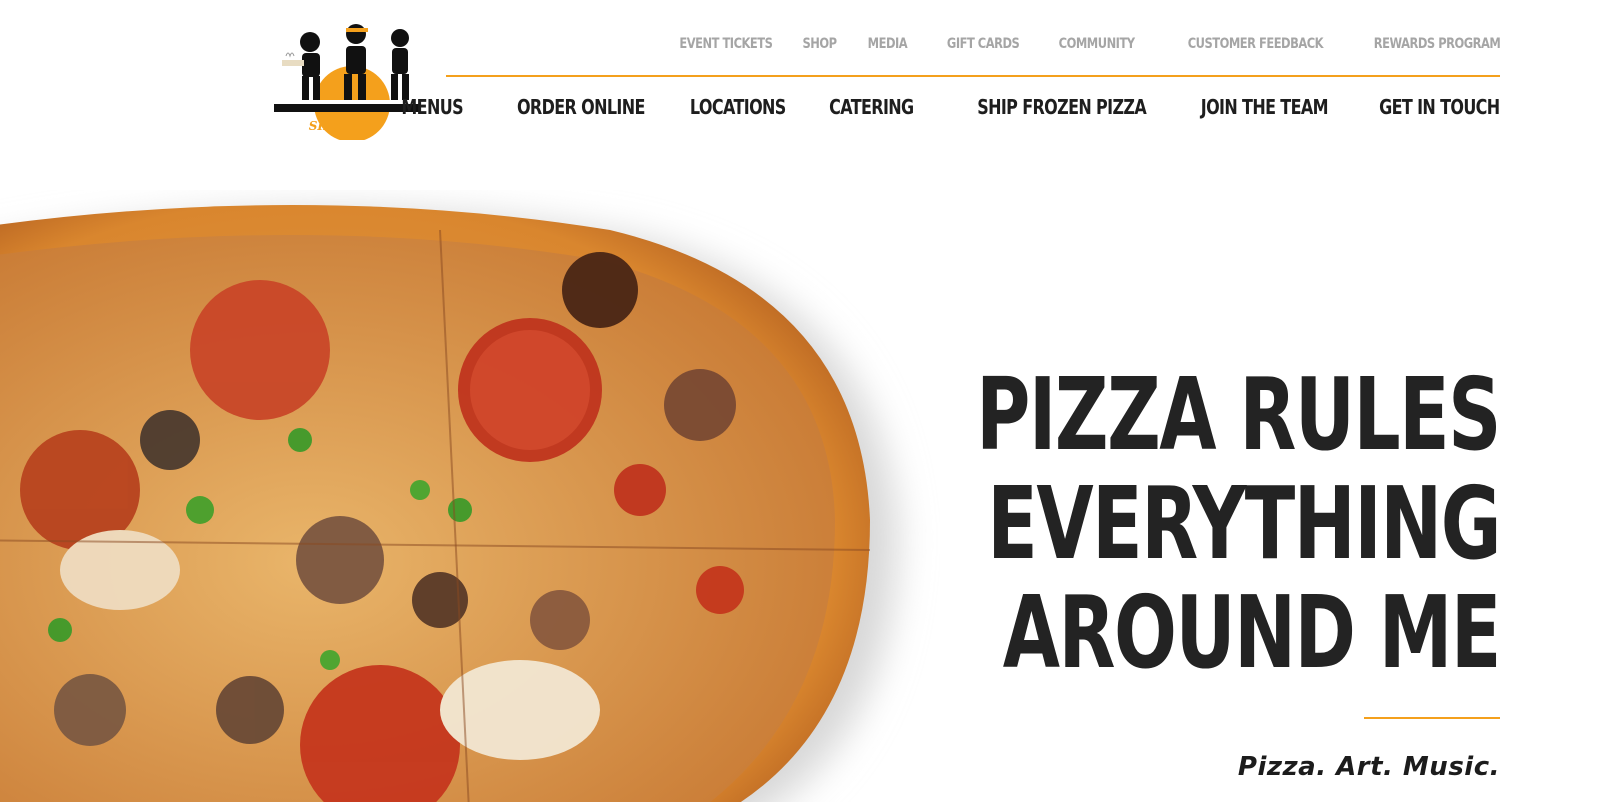 This screenshot has width=1600, height=802. What do you see at coordinates (400, 64) in the screenshot?
I see `character-right-icon` at bounding box center [400, 64].